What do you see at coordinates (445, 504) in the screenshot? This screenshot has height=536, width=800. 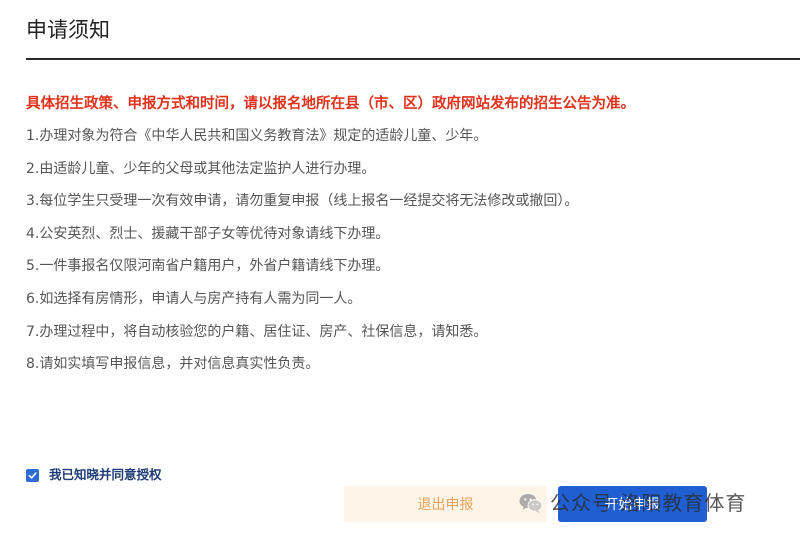 I see `exit-button: 退出申报` at bounding box center [445, 504].